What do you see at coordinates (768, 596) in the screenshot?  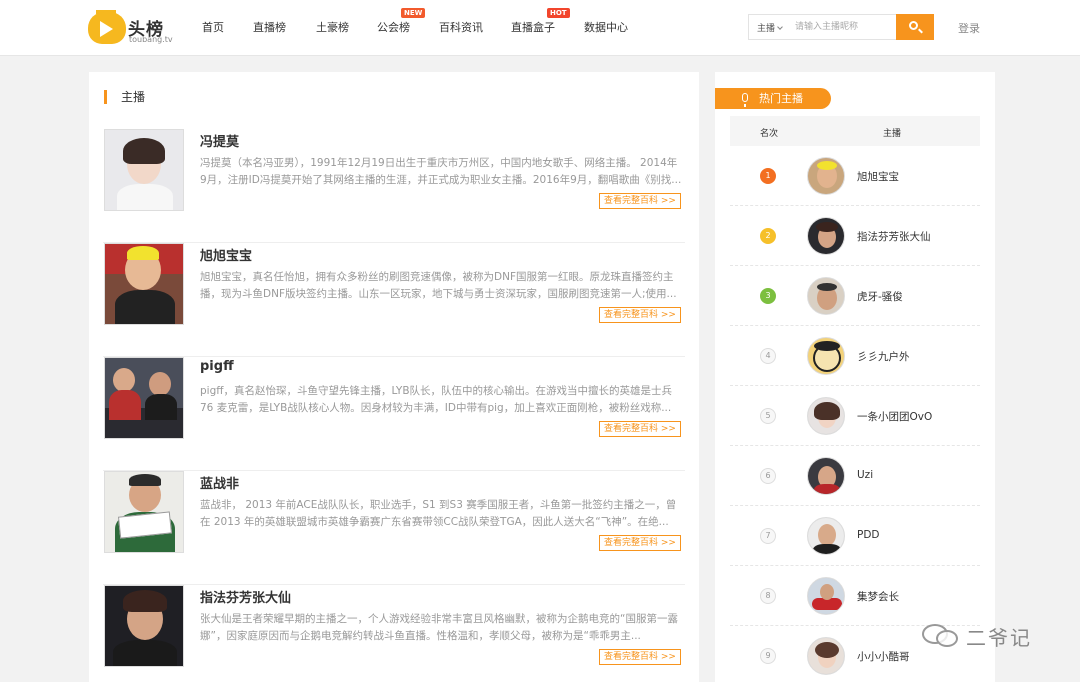 I see `rank-number: 8` at bounding box center [768, 596].